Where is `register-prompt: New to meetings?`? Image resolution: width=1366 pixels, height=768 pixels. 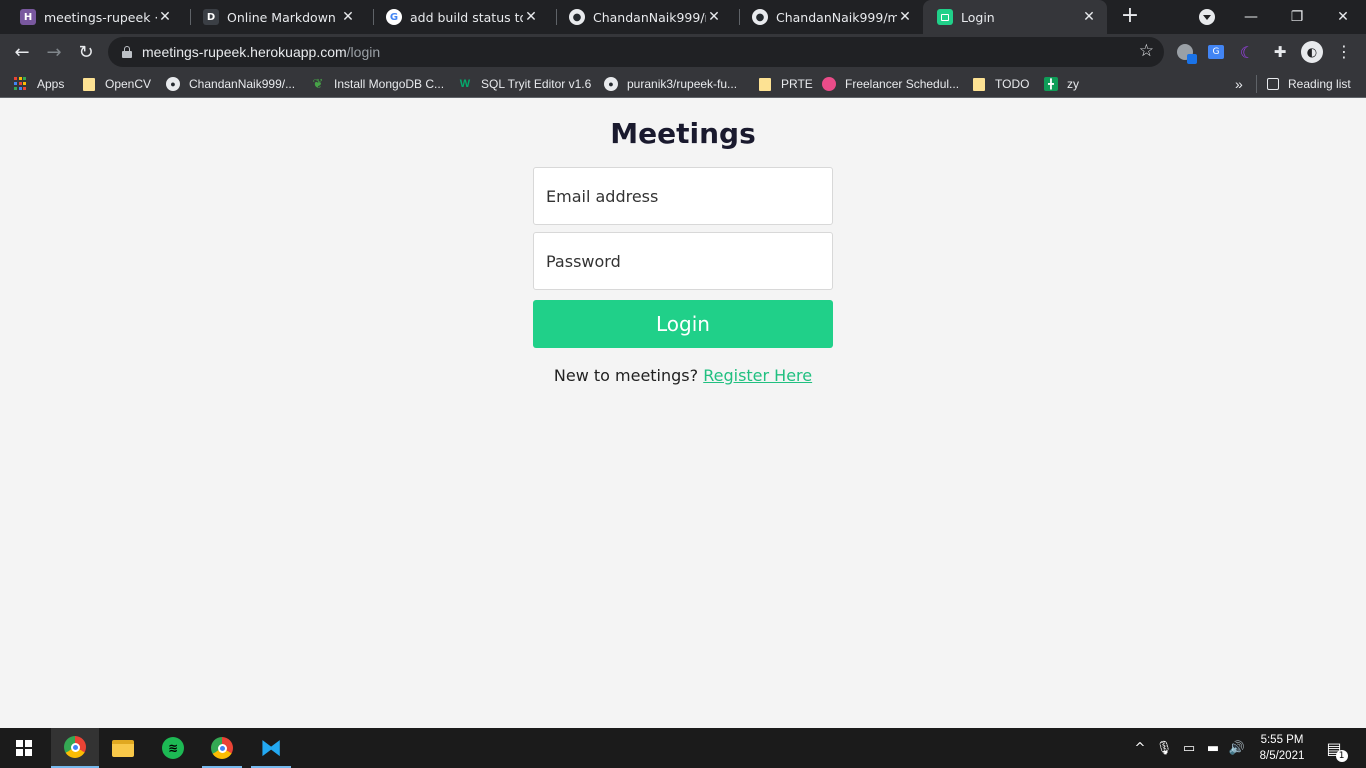
register-prompt: New to meetings? is located at coordinates (626, 375).